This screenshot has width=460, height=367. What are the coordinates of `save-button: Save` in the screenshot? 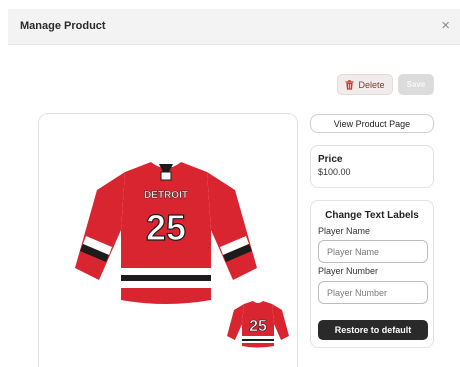 It's located at (416, 84).